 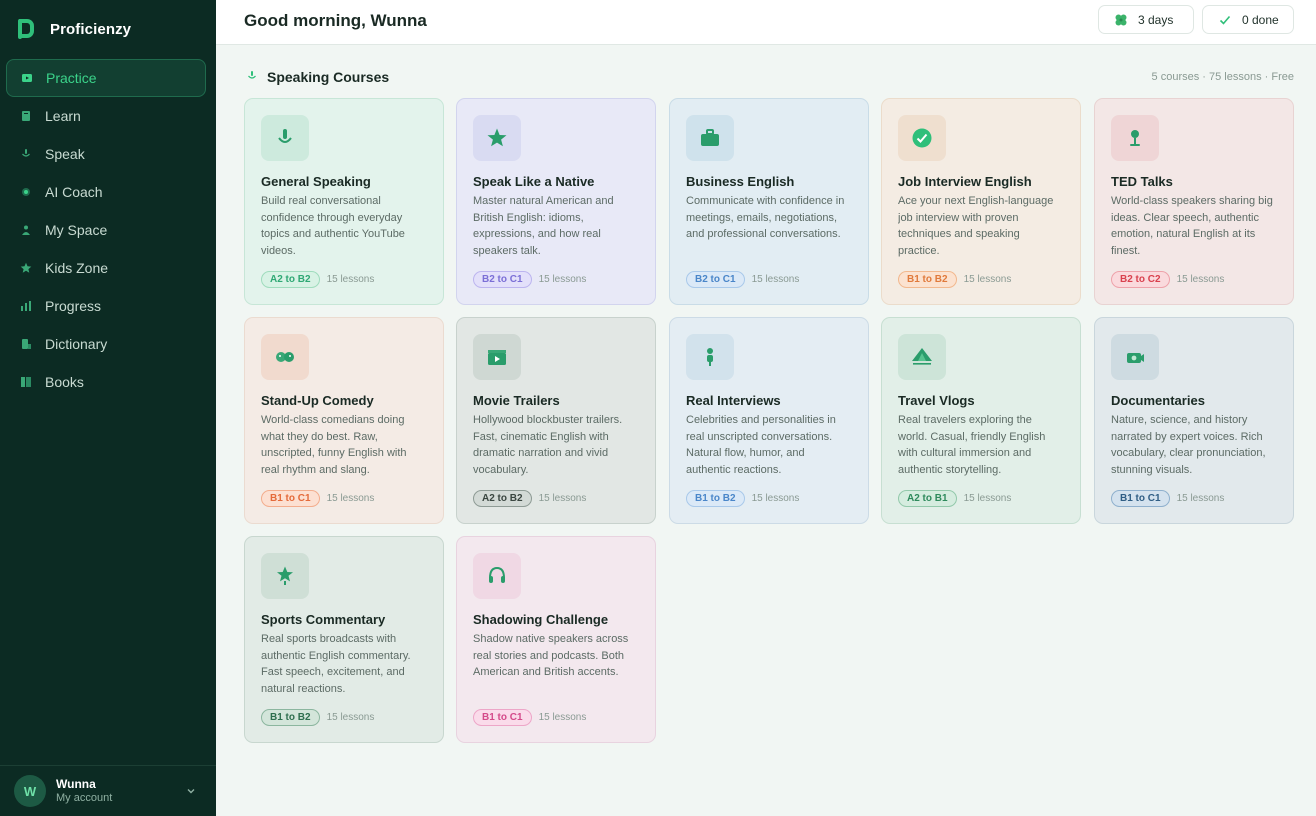 I want to click on done-label: 0 done, so click(x=1260, y=19).